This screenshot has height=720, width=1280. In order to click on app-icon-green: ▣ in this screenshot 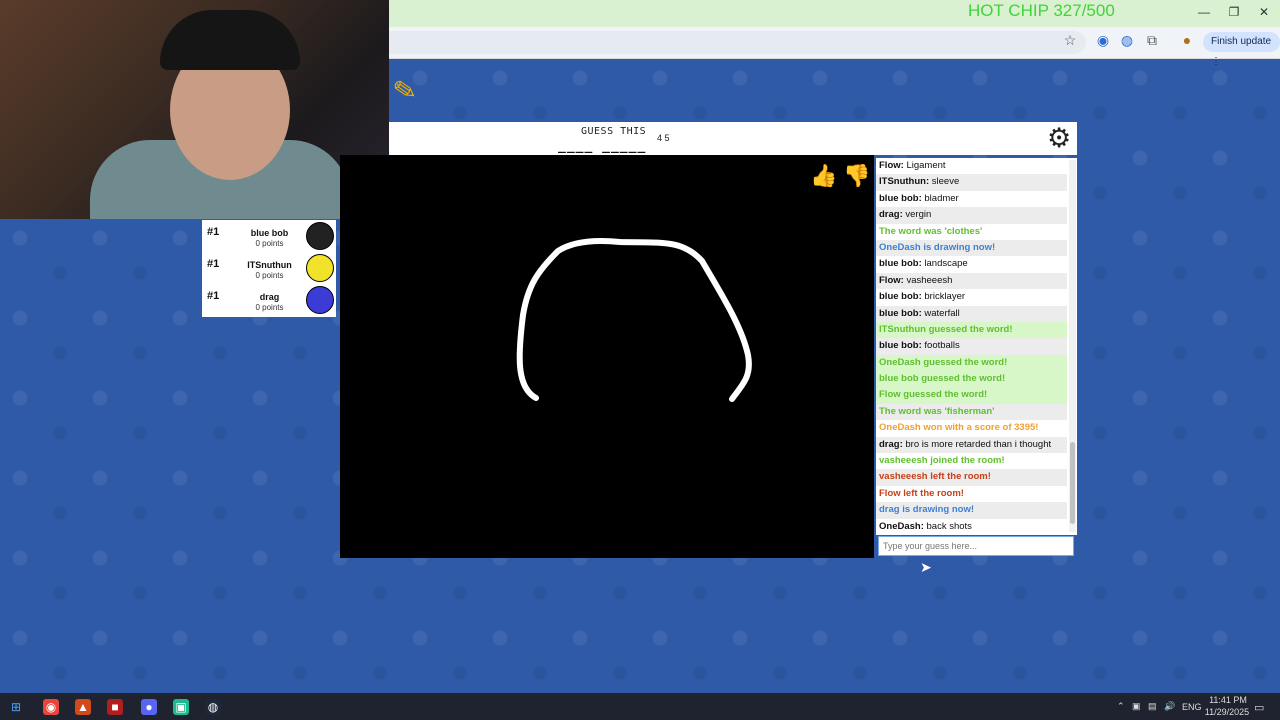, I will do `click(181, 707)`.